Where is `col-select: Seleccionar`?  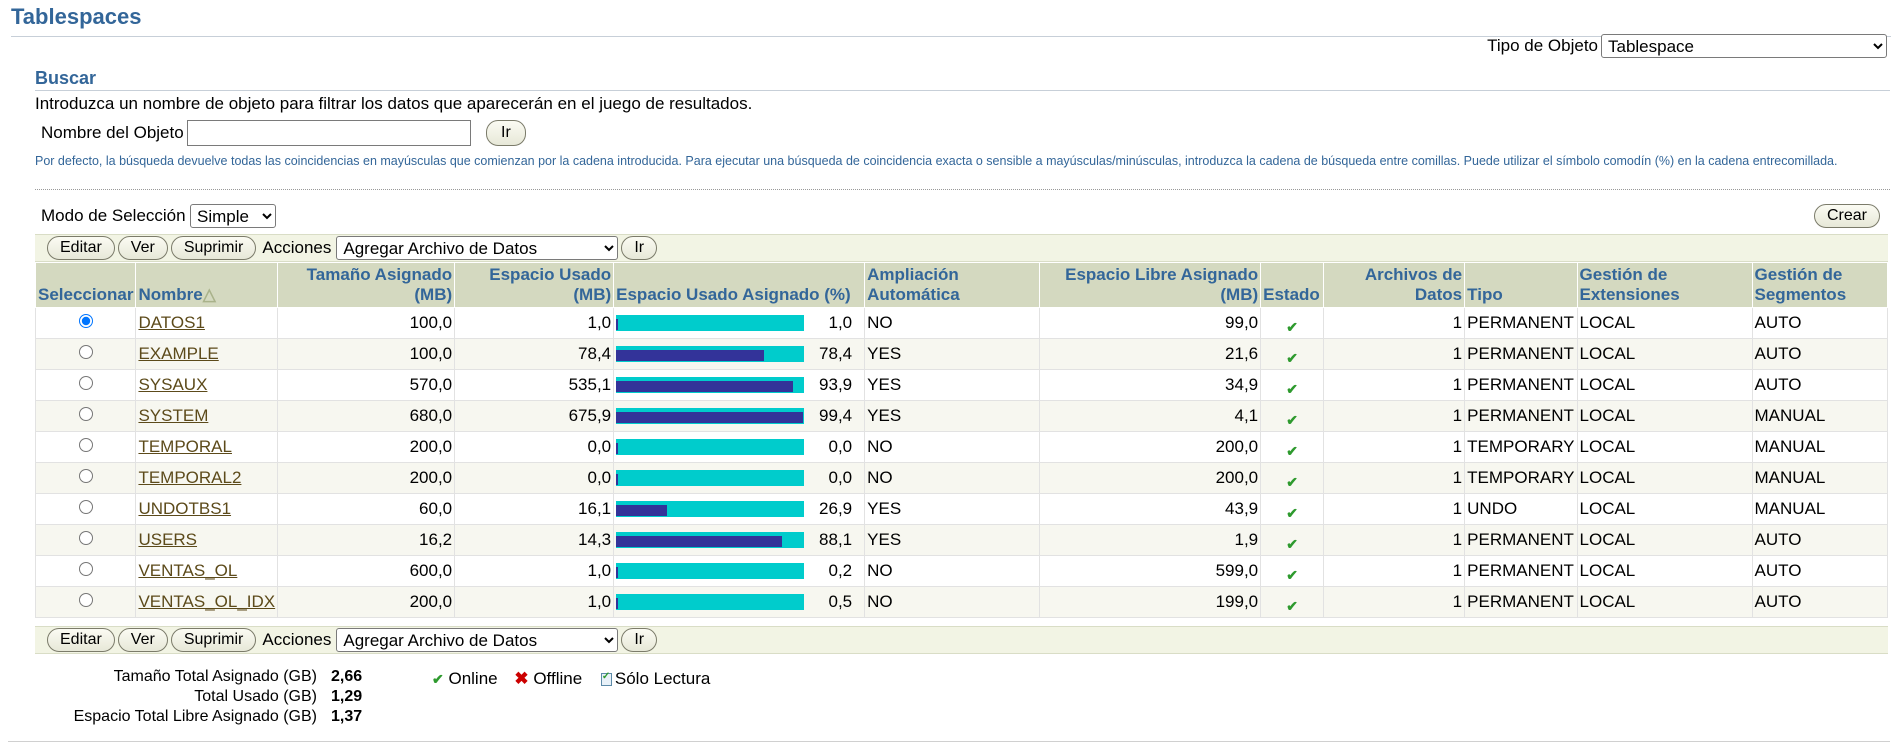
col-select: Seleccionar is located at coordinates (85, 285).